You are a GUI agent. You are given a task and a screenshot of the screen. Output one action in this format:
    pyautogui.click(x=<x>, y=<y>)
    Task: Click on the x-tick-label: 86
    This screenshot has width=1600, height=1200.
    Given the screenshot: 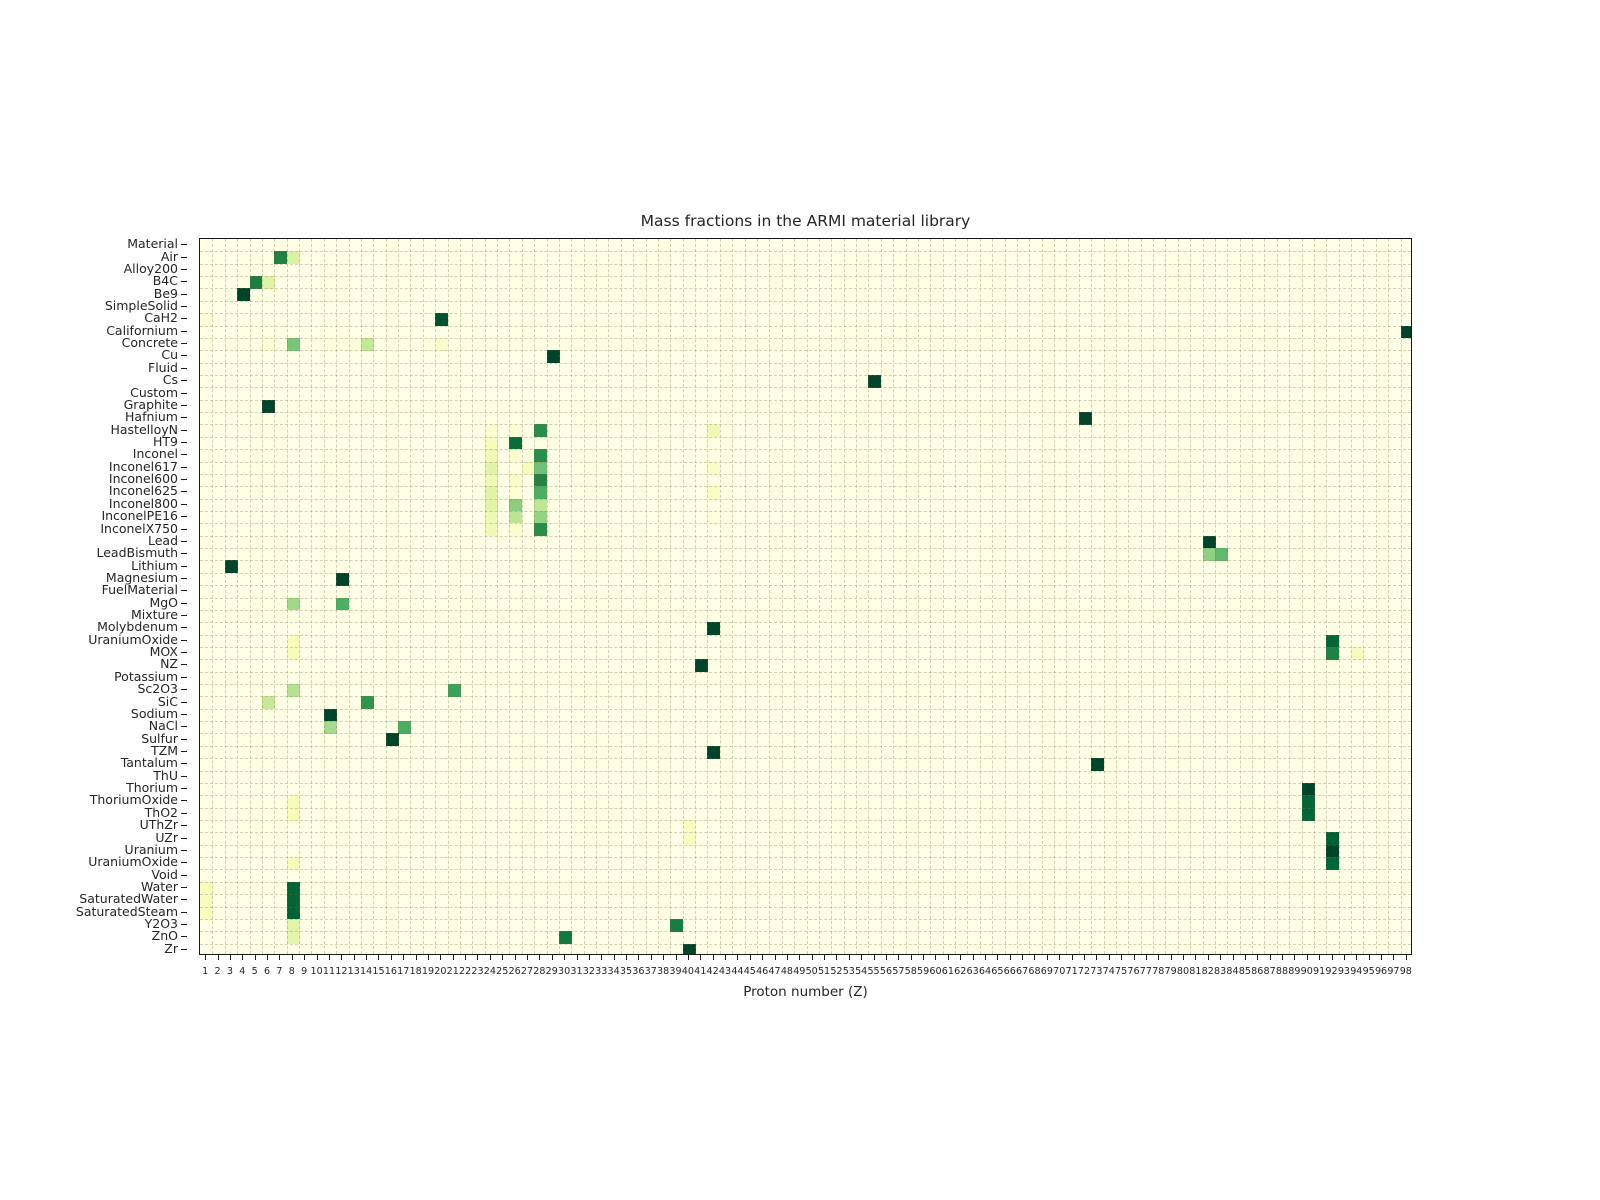 What is the action you would take?
    pyautogui.click(x=1257, y=971)
    